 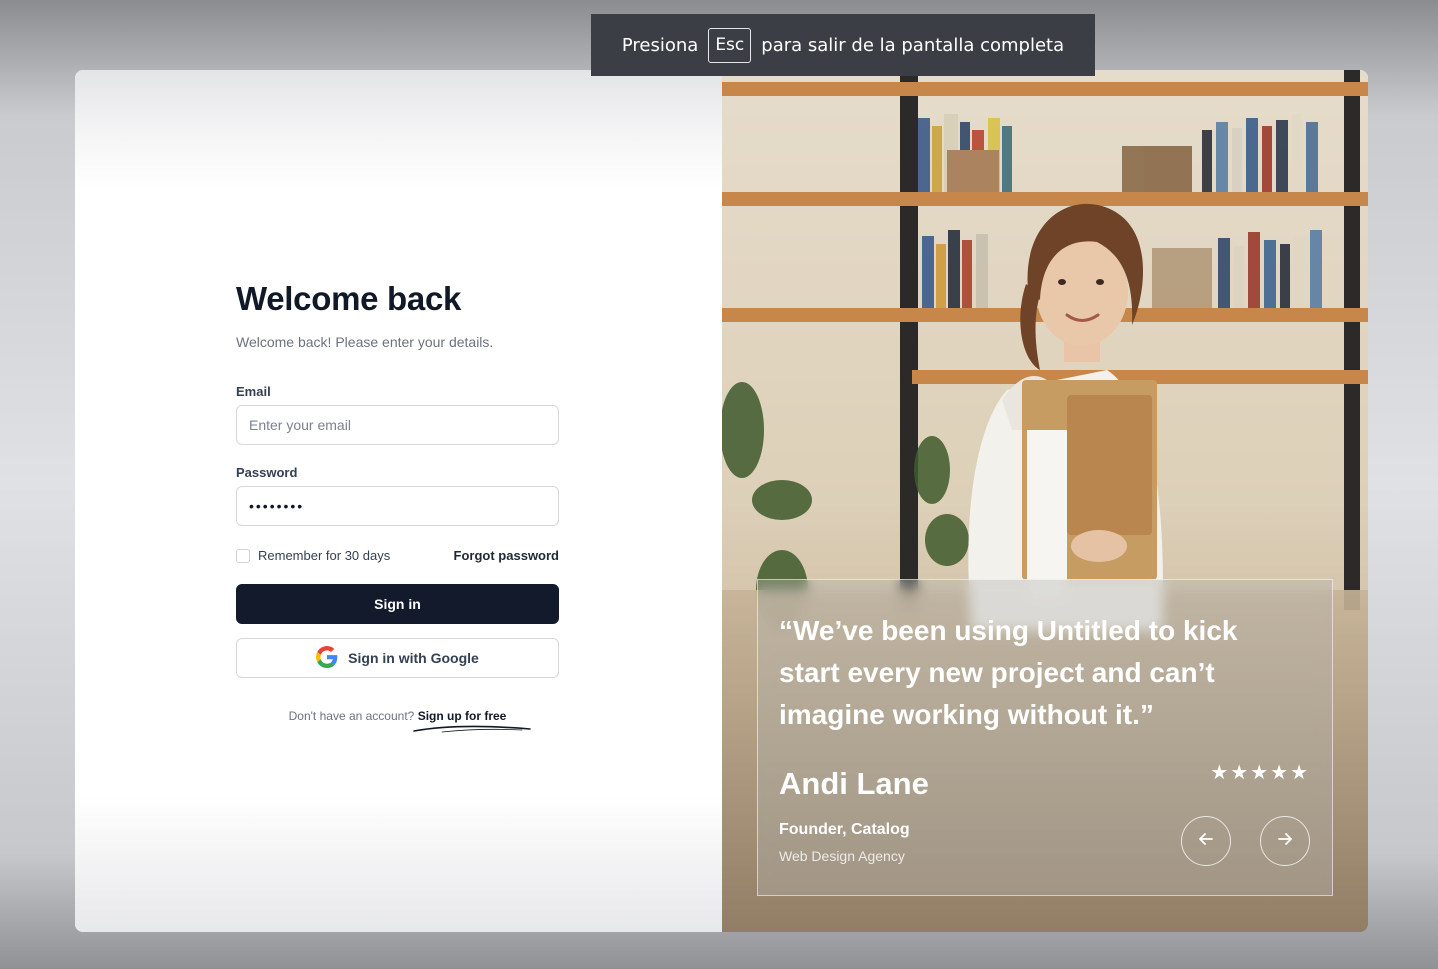 I want to click on email-field, so click(x=397, y=425).